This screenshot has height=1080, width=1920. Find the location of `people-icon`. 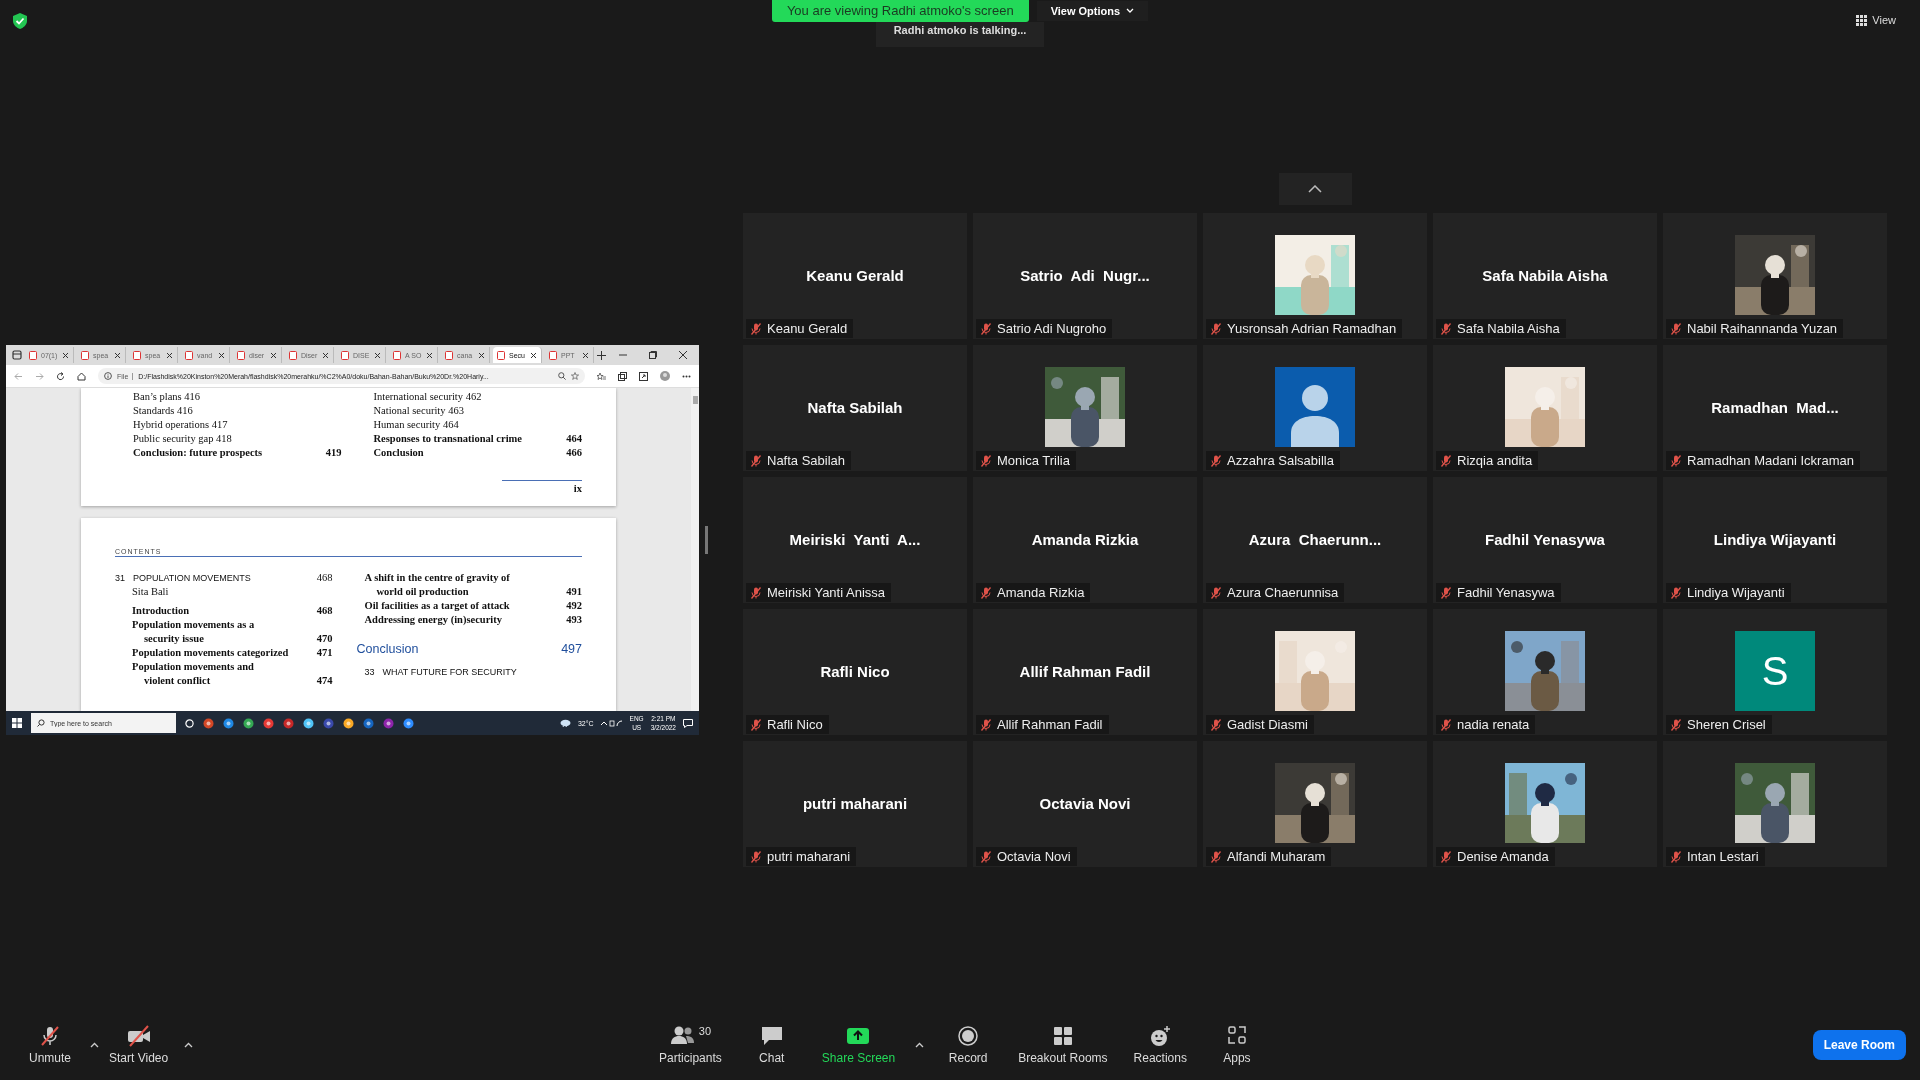

people-icon is located at coordinates (682, 1036).